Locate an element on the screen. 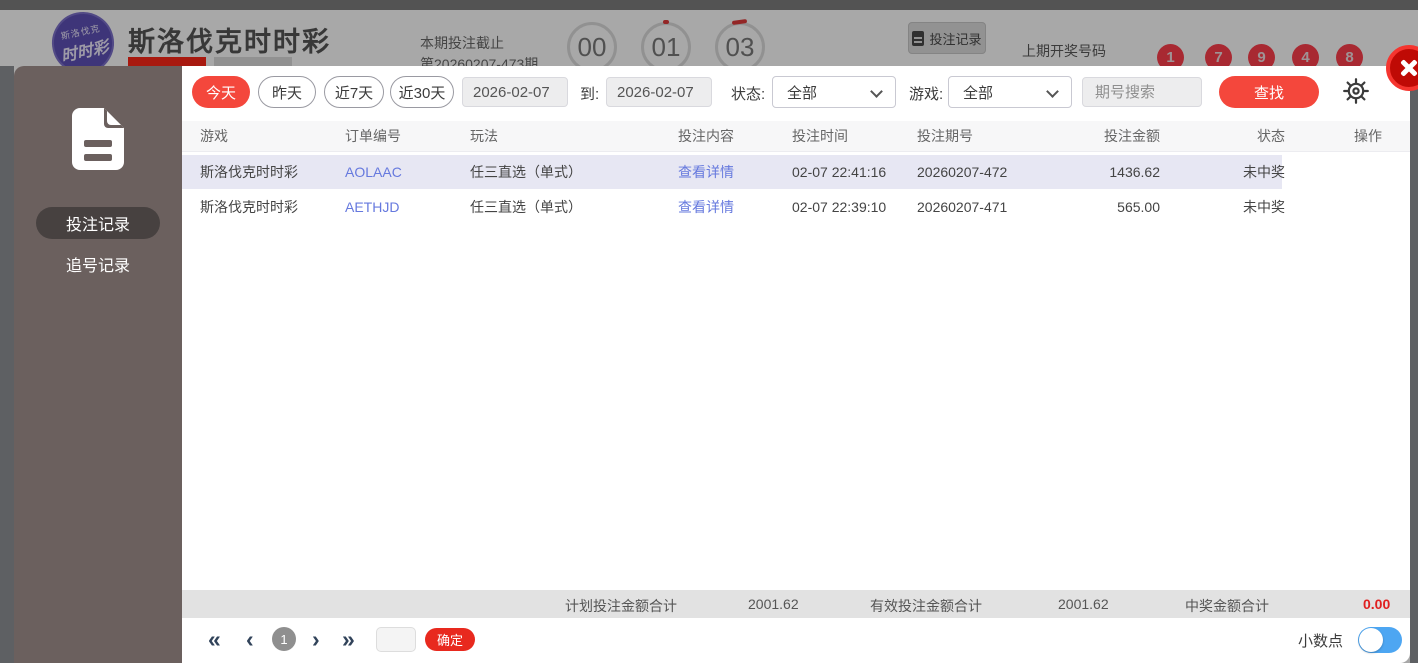  decimal-toggle is located at coordinates (1380, 640).